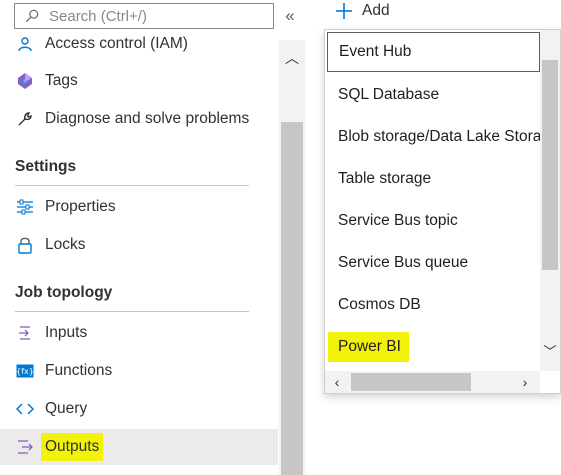 Image resolution: width=561 pixels, height=475 pixels. Describe the element at coordinates (25, 447) in the screenshot. I see `output-icon` at that location.